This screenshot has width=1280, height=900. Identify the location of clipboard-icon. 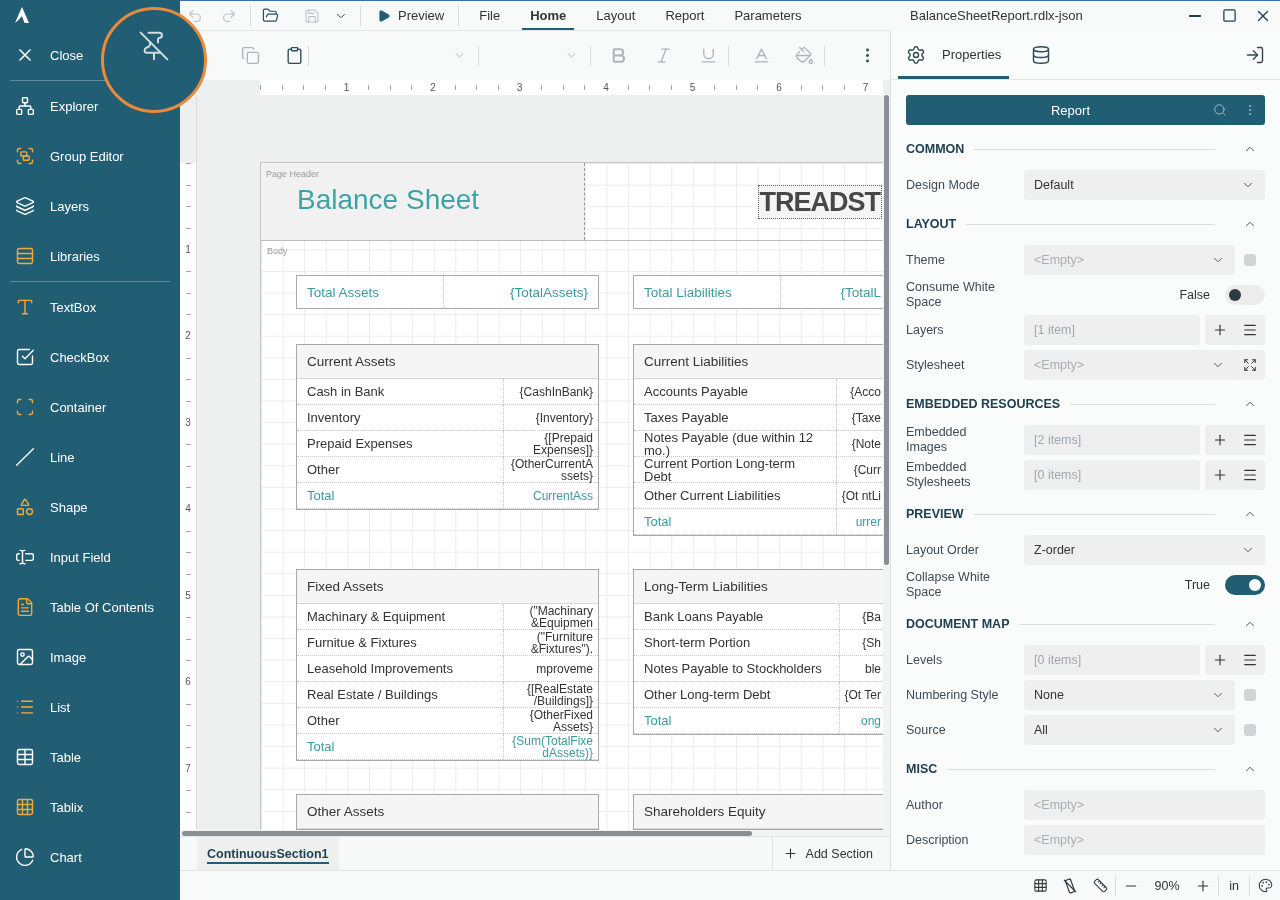
(294, 55).